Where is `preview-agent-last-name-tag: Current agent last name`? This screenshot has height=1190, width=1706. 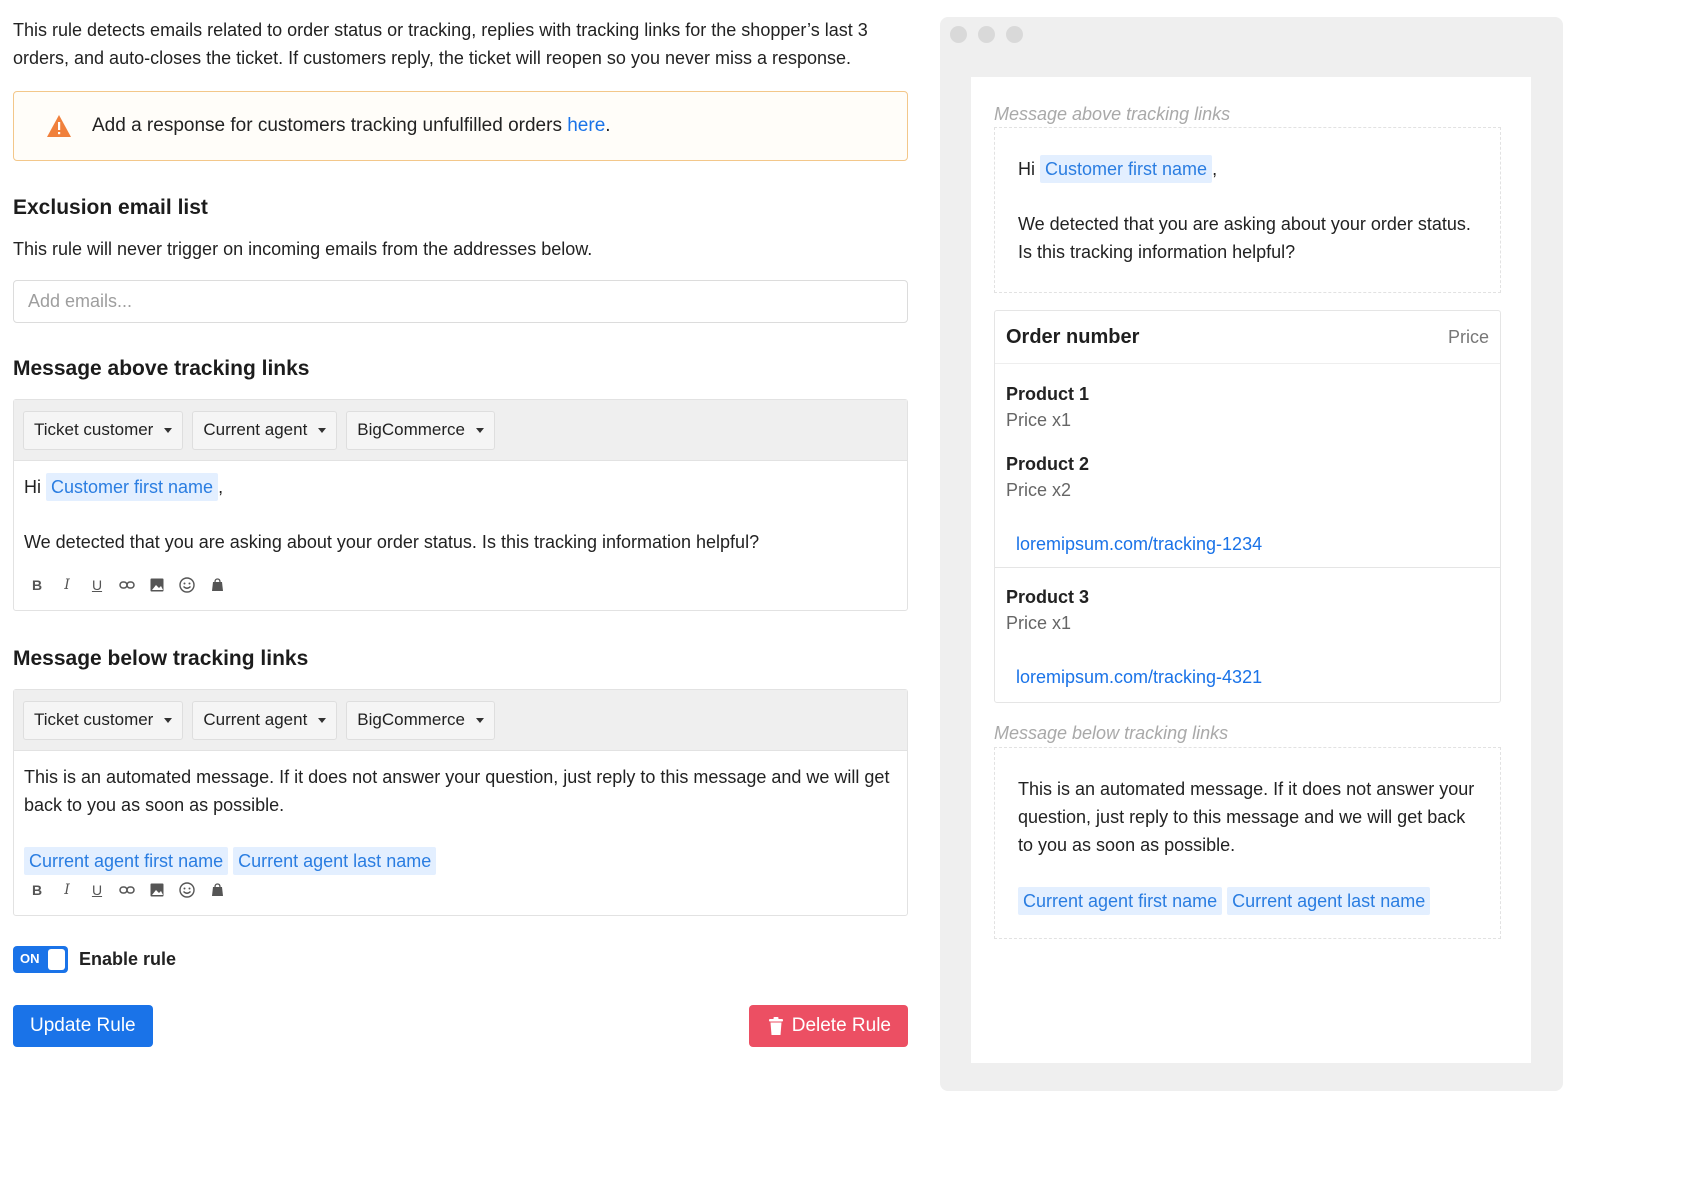 preview-agent-last-name-tag: Current agent last name is located at coordinates (1329, 901).